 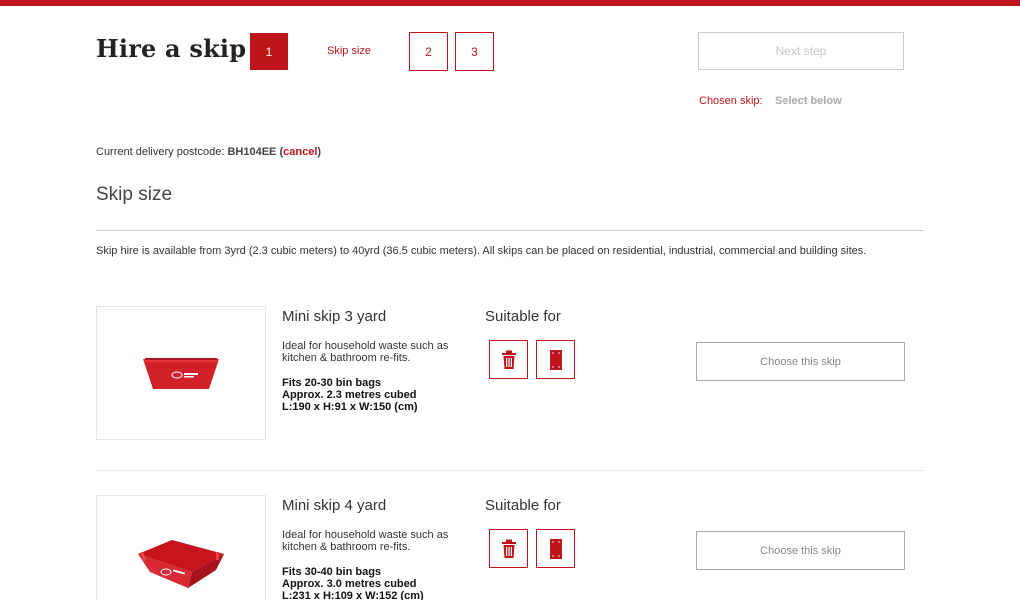 What do you see at coordinates (510, 3) in the screenshot?
I see `top-accent-bar` at bounding box center [510, 3].